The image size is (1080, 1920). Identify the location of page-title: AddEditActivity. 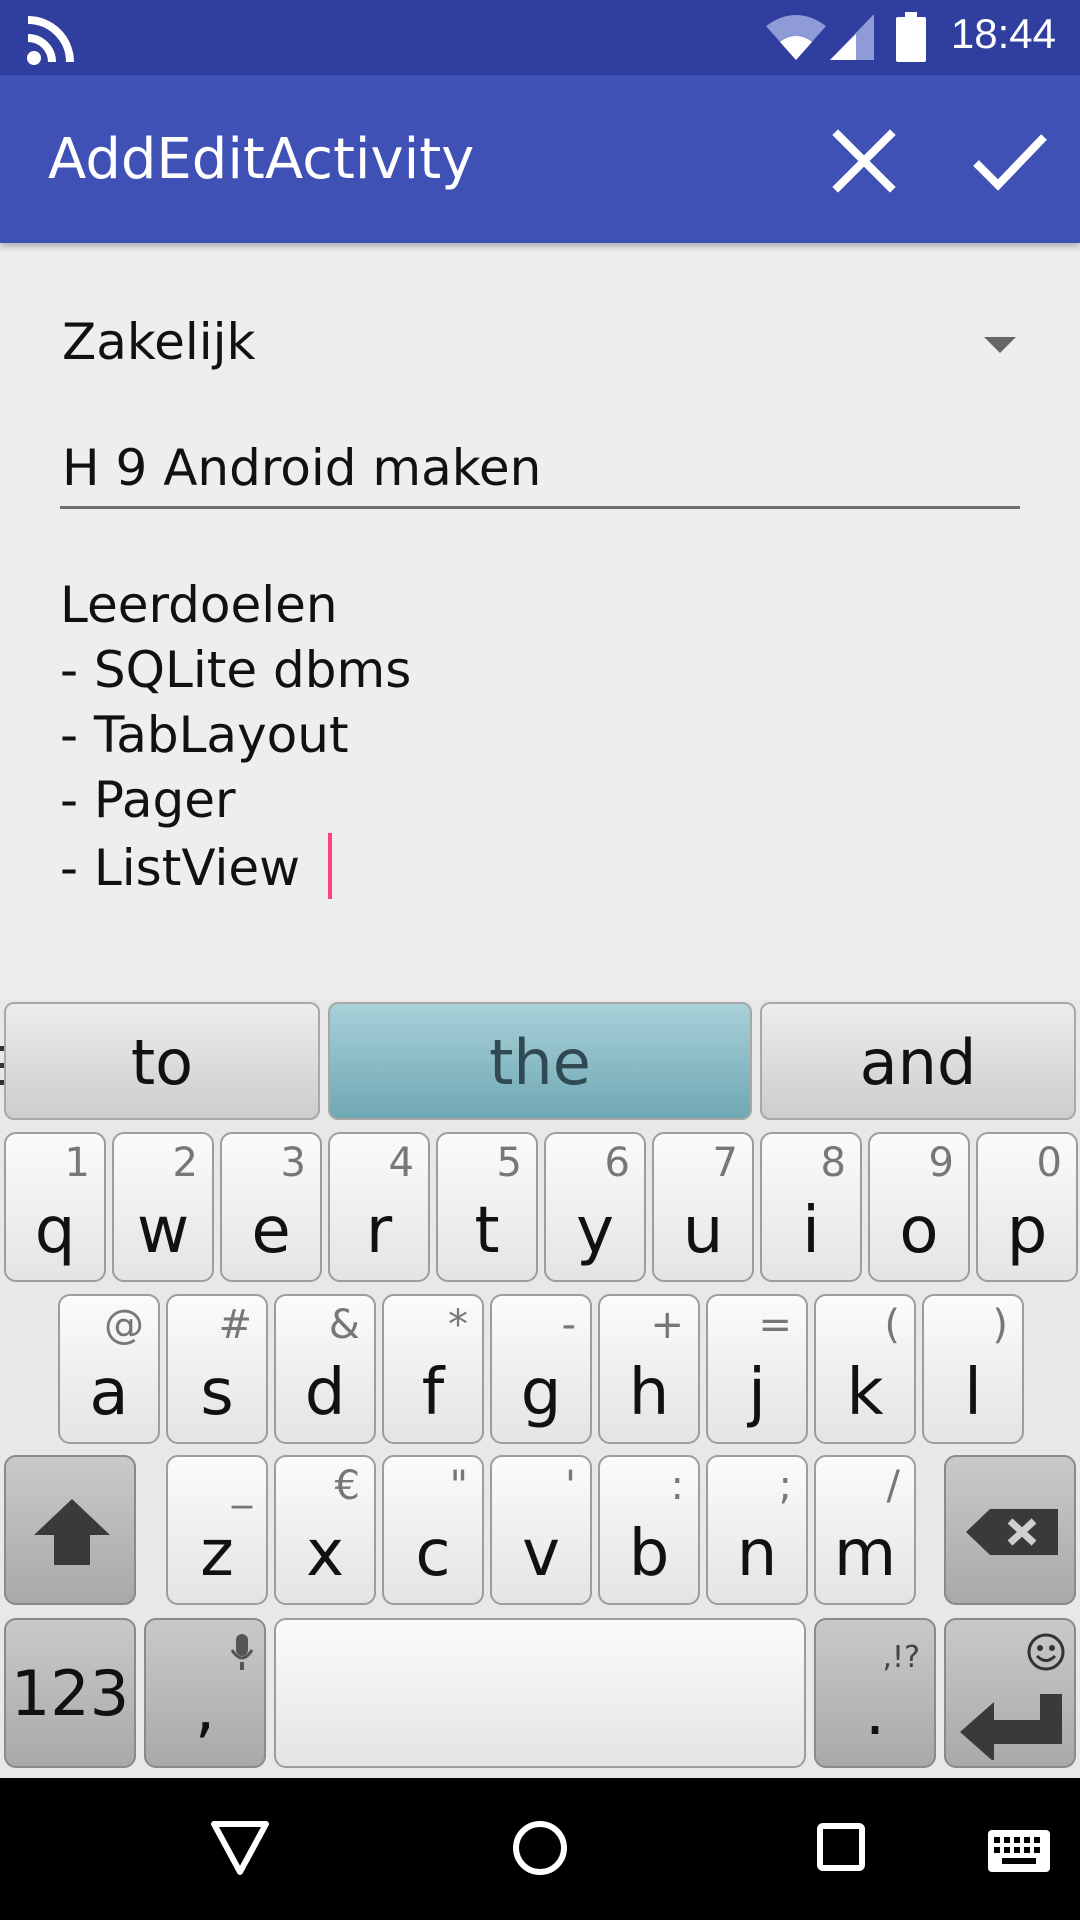
(261, 159).